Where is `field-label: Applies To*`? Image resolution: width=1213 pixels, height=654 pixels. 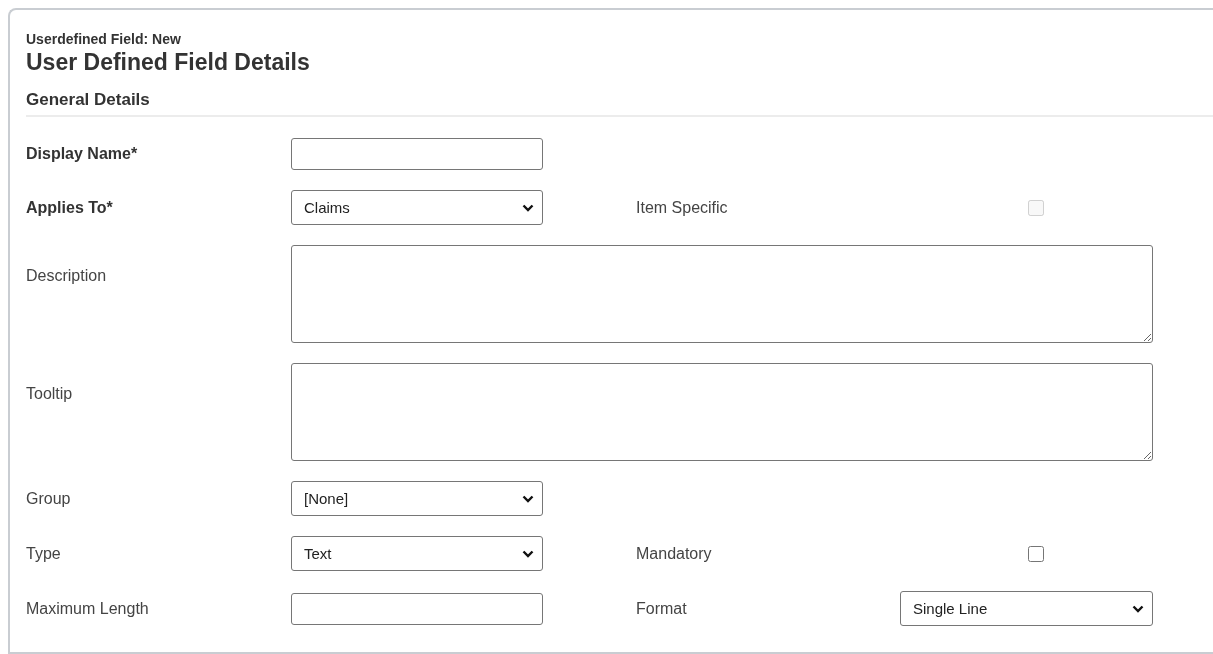 field-label: Applies To* is located at coordinates (70, 207).